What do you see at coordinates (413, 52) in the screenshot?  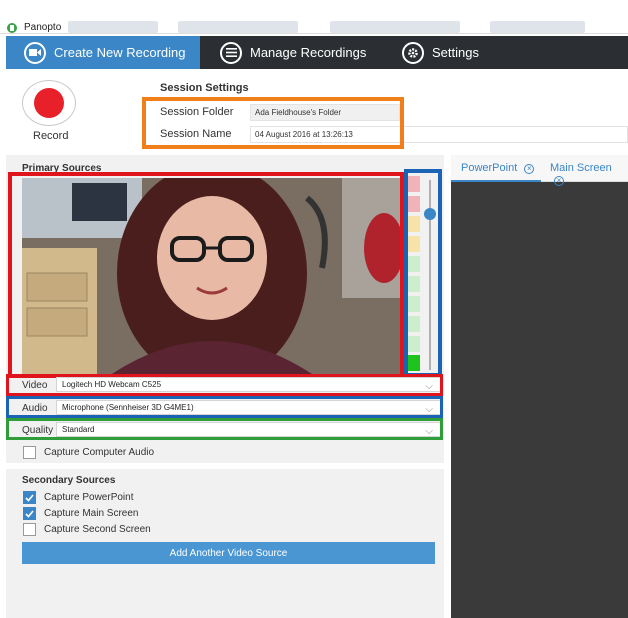 I see `gear-icon` at bounding box center [413, 52].